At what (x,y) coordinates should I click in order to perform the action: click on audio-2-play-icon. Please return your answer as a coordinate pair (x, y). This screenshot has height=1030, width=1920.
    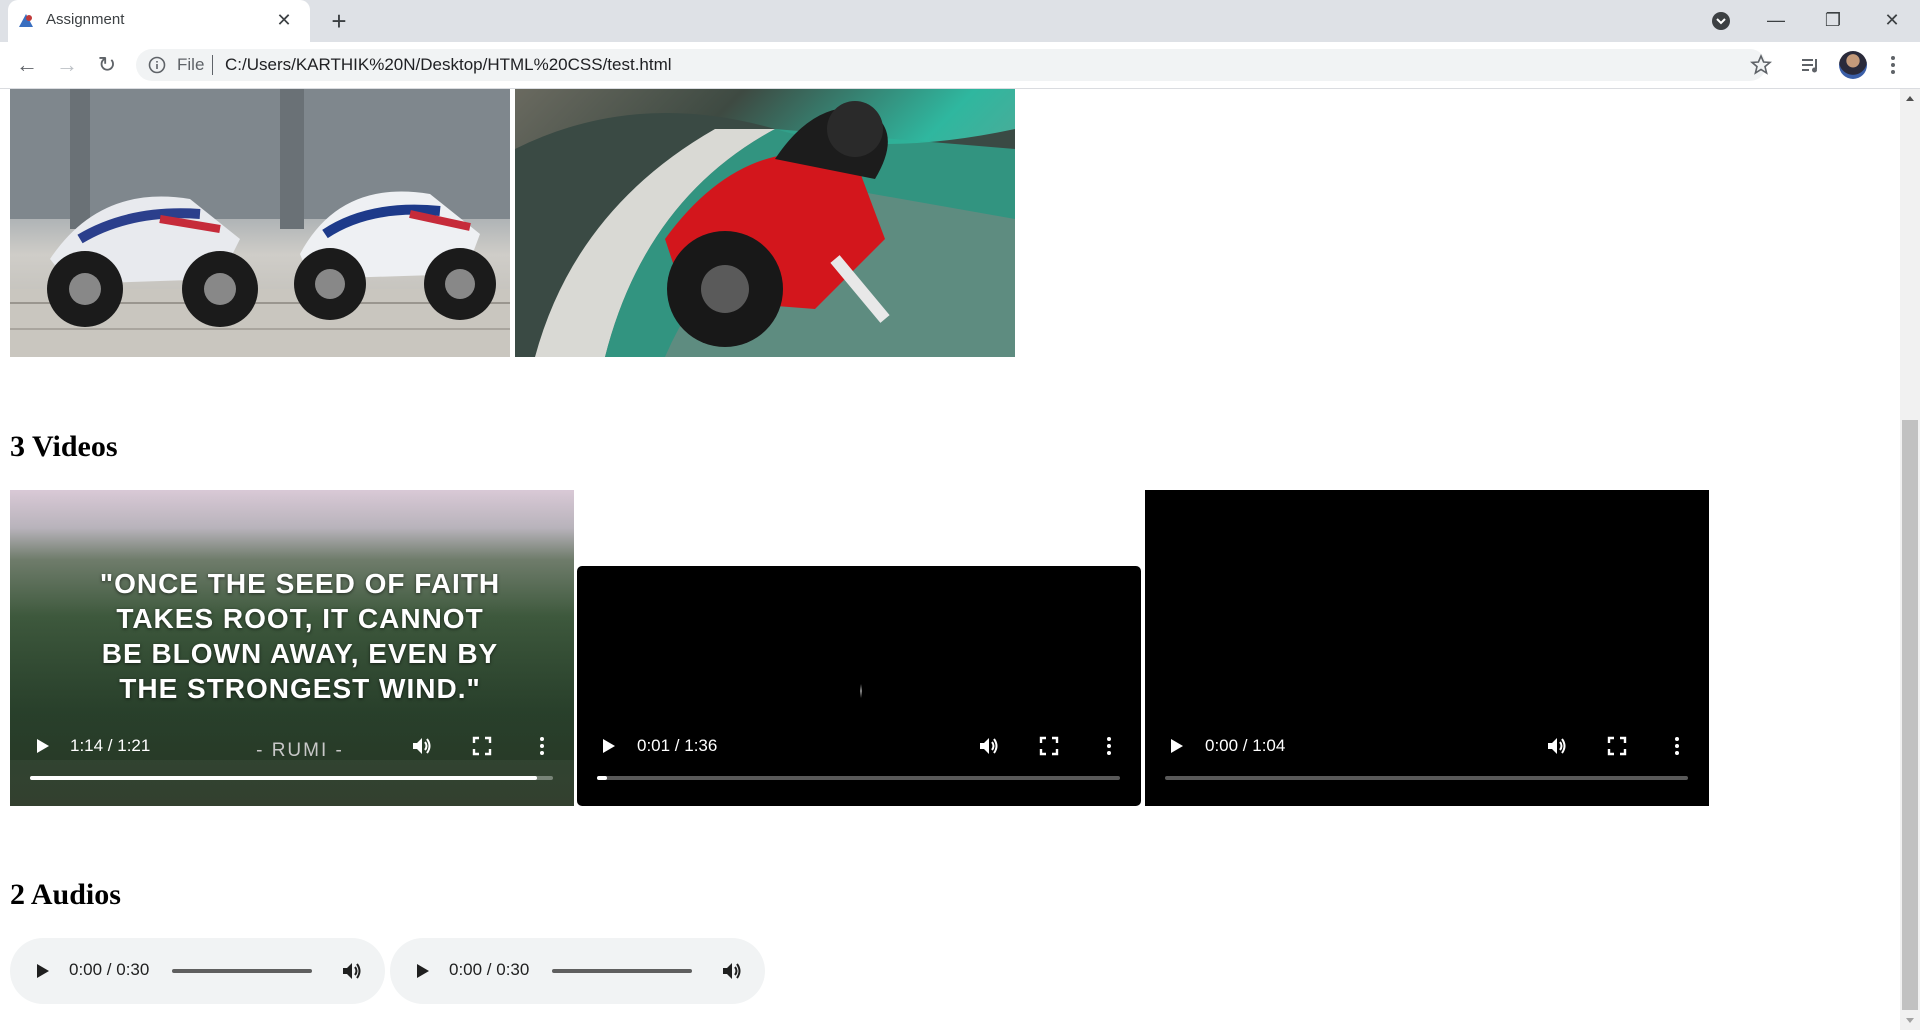
    Looking at the image, I should click on (422, 971).